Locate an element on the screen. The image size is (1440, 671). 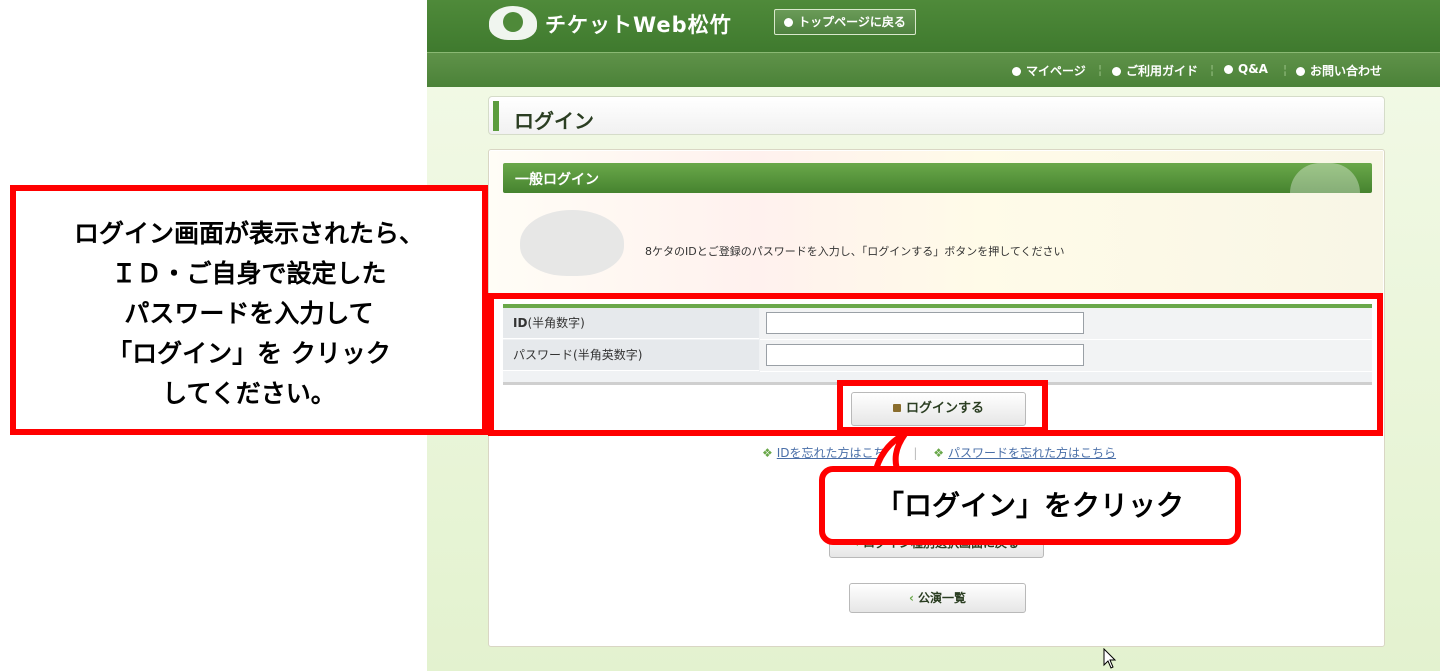
note-line: してください。 is located at coordinates (249, 393).